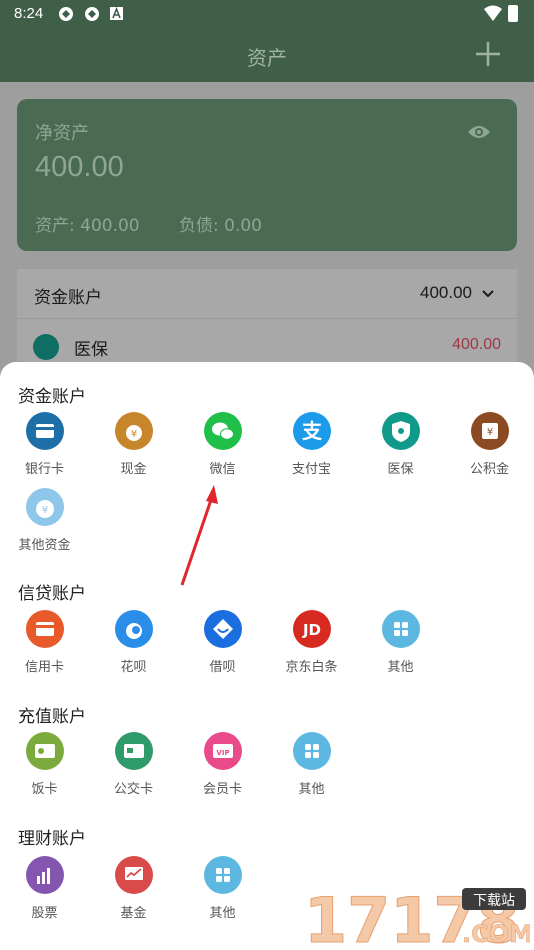 This screenshot has height=950, width=534. What do you see at coordinates (267, 318) in the screenshot?
I see `divider` at bounding box center [267, 318].